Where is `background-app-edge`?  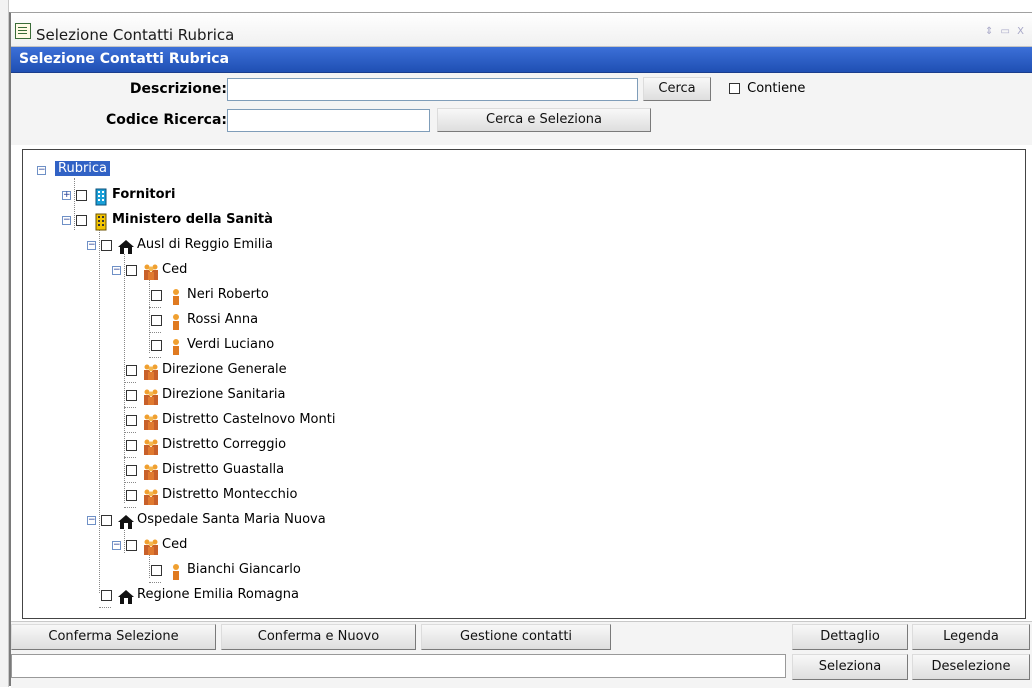 background-app-edge is located at coordinates (4, 343).